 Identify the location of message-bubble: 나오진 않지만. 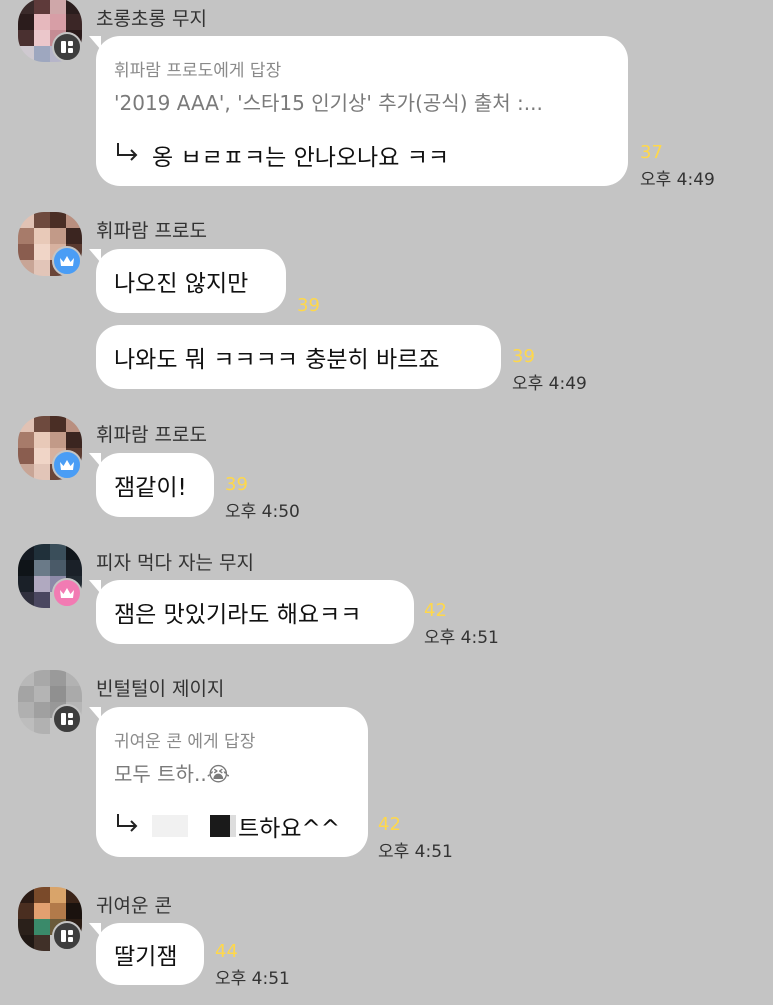
(187, 281).